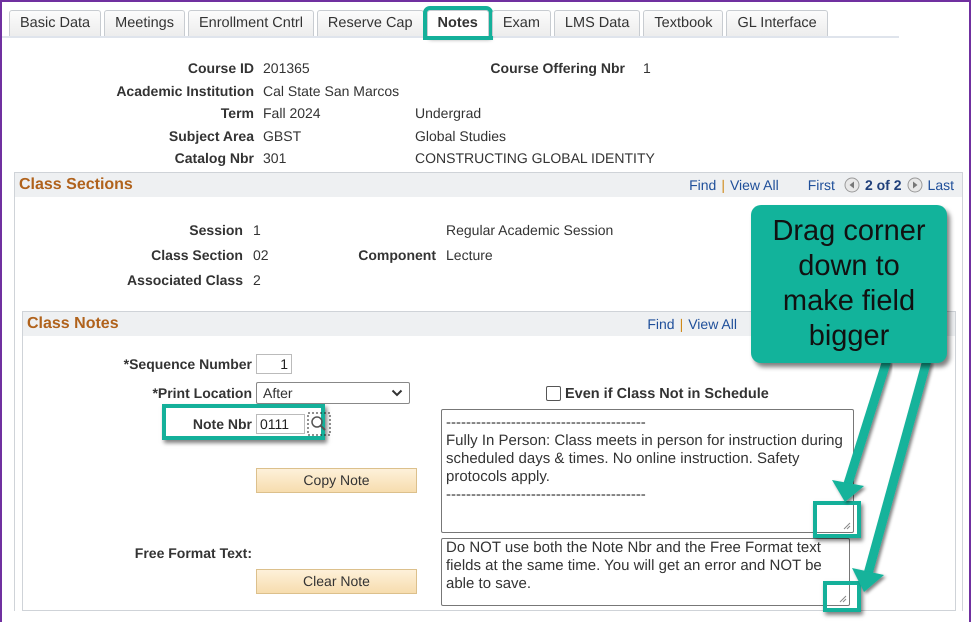 The image size is (971, 622). Describe the element at coordinates (837, 519) in the screenshot. I see `highlight-frame` at that location.